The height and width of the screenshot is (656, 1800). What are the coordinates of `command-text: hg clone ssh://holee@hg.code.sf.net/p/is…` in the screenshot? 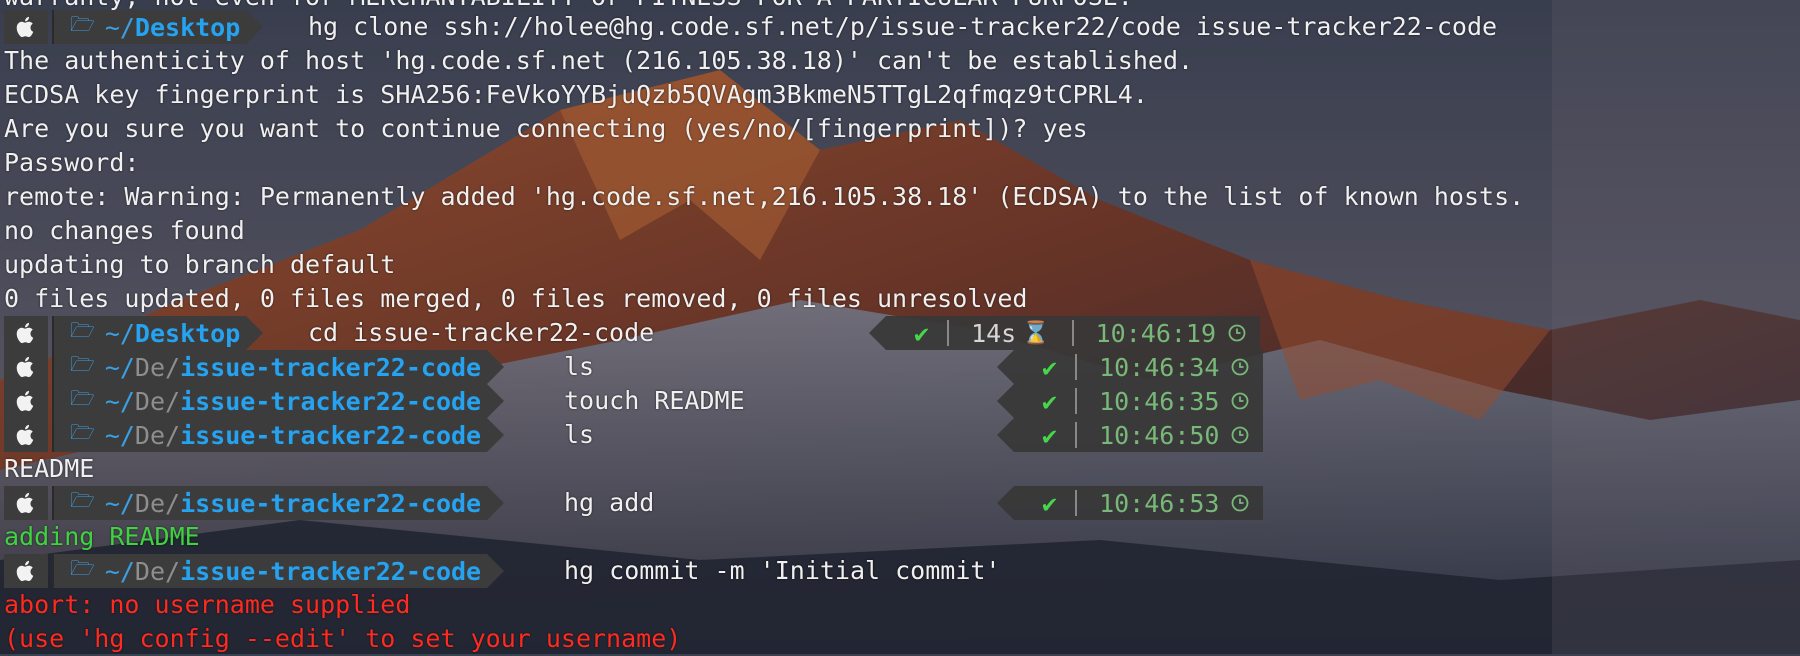 It's located at (903, 26).